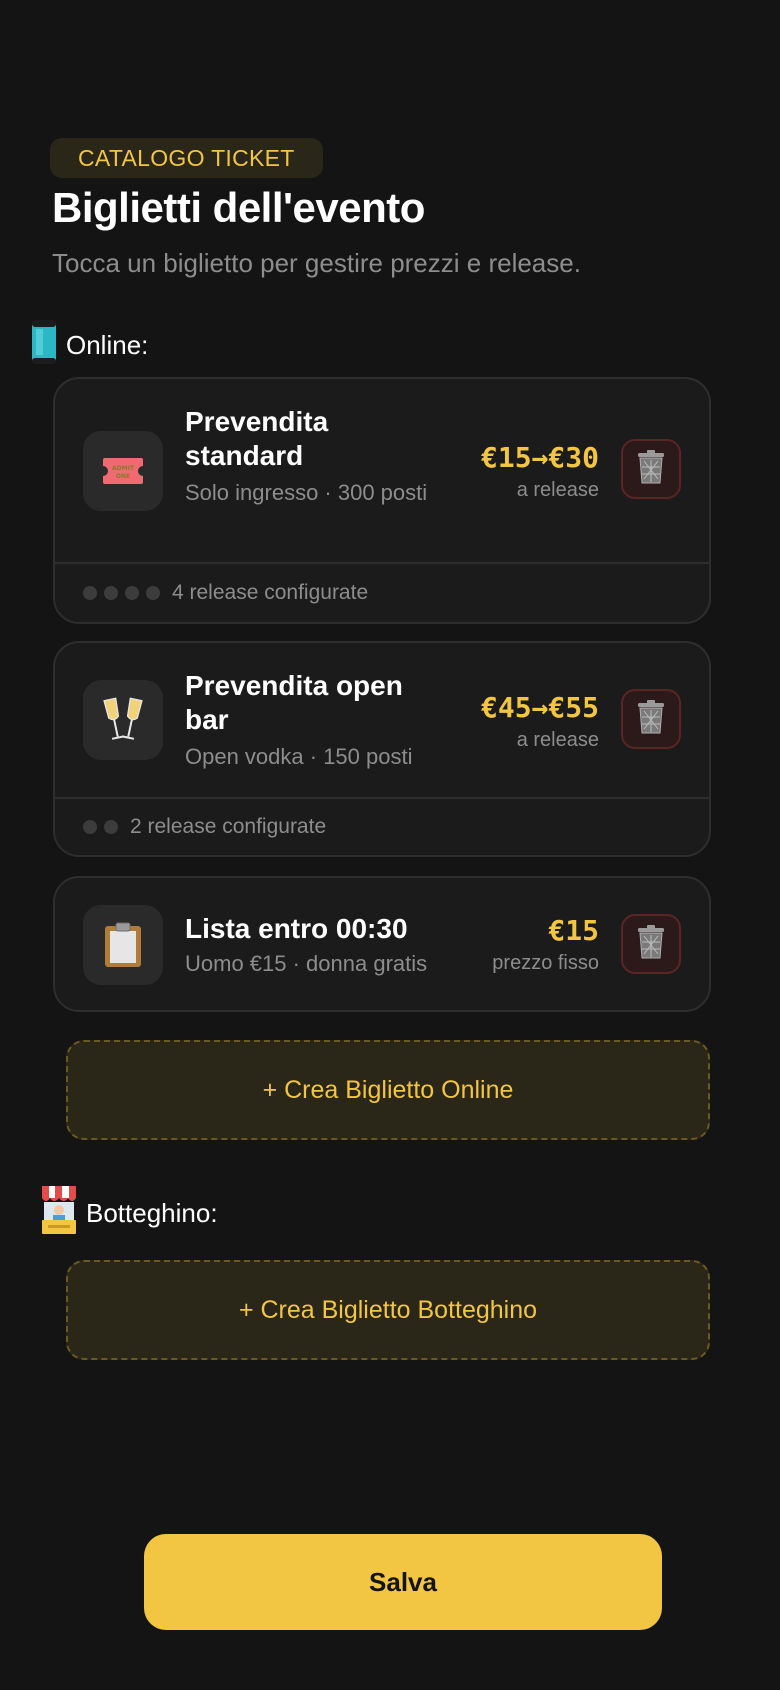  I want to click on release-count-label: 4 release configurate, so click(270, 592).